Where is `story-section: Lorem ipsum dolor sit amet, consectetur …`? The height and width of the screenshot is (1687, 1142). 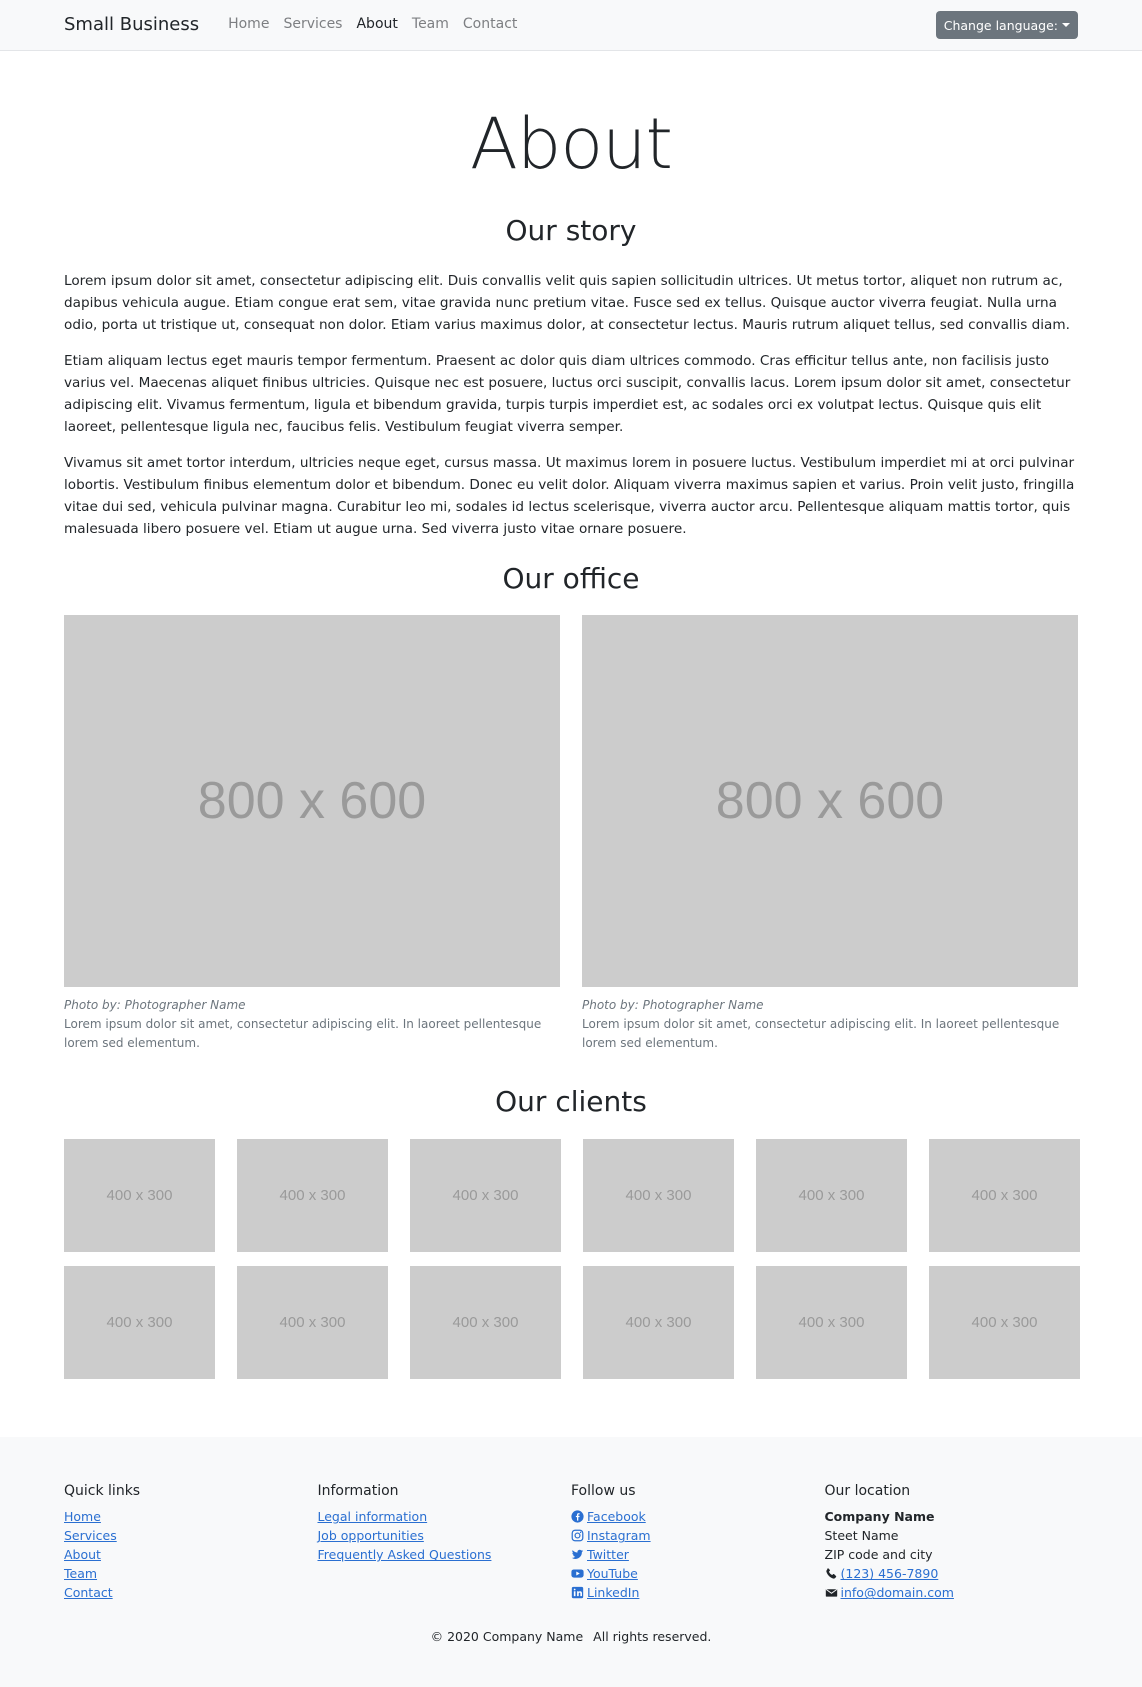
story-section: Lorem ipsum dolor sit amet, consectetur … is located at coordinates (571, 405).